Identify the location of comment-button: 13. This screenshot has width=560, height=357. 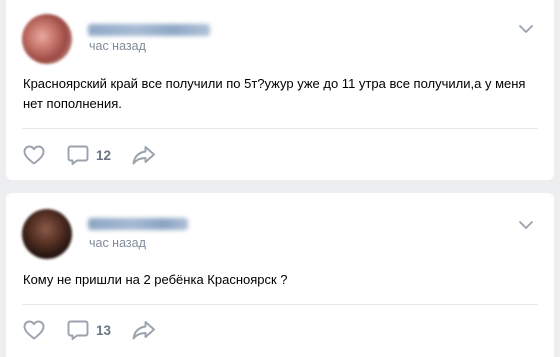
(88, 330).